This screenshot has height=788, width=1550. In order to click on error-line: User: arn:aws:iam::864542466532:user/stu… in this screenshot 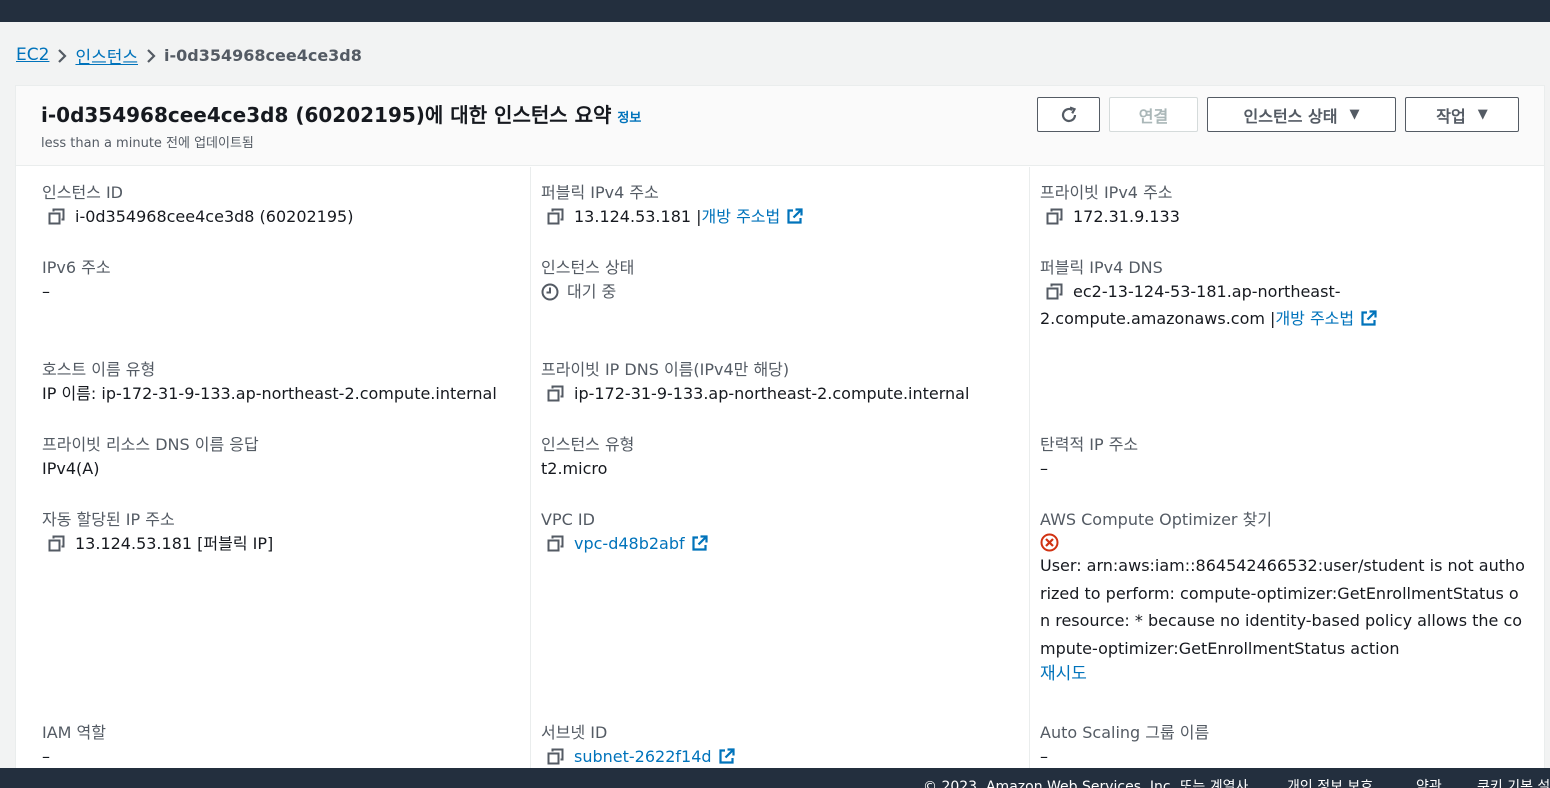, I will do `click(1282, 565)`.